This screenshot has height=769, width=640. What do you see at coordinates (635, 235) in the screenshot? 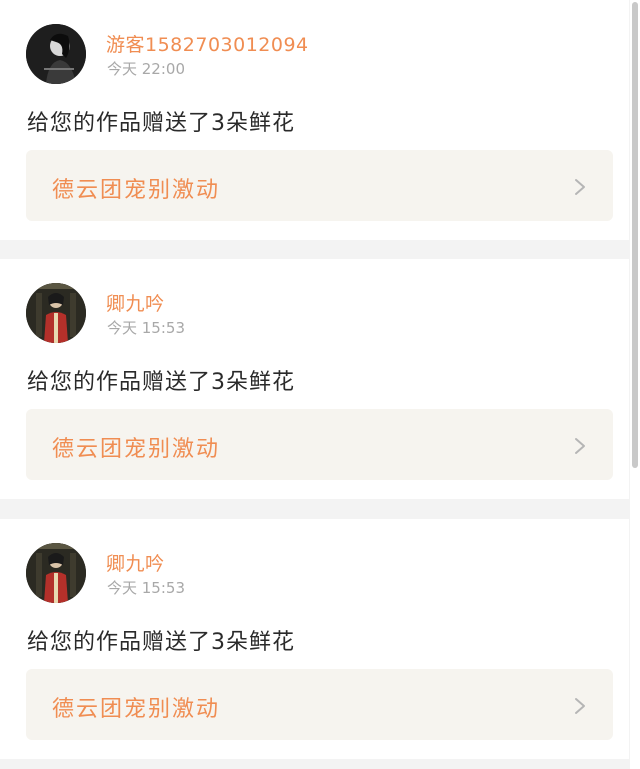
I see `scrollbar-thumb` at bounding box center [635, 235].